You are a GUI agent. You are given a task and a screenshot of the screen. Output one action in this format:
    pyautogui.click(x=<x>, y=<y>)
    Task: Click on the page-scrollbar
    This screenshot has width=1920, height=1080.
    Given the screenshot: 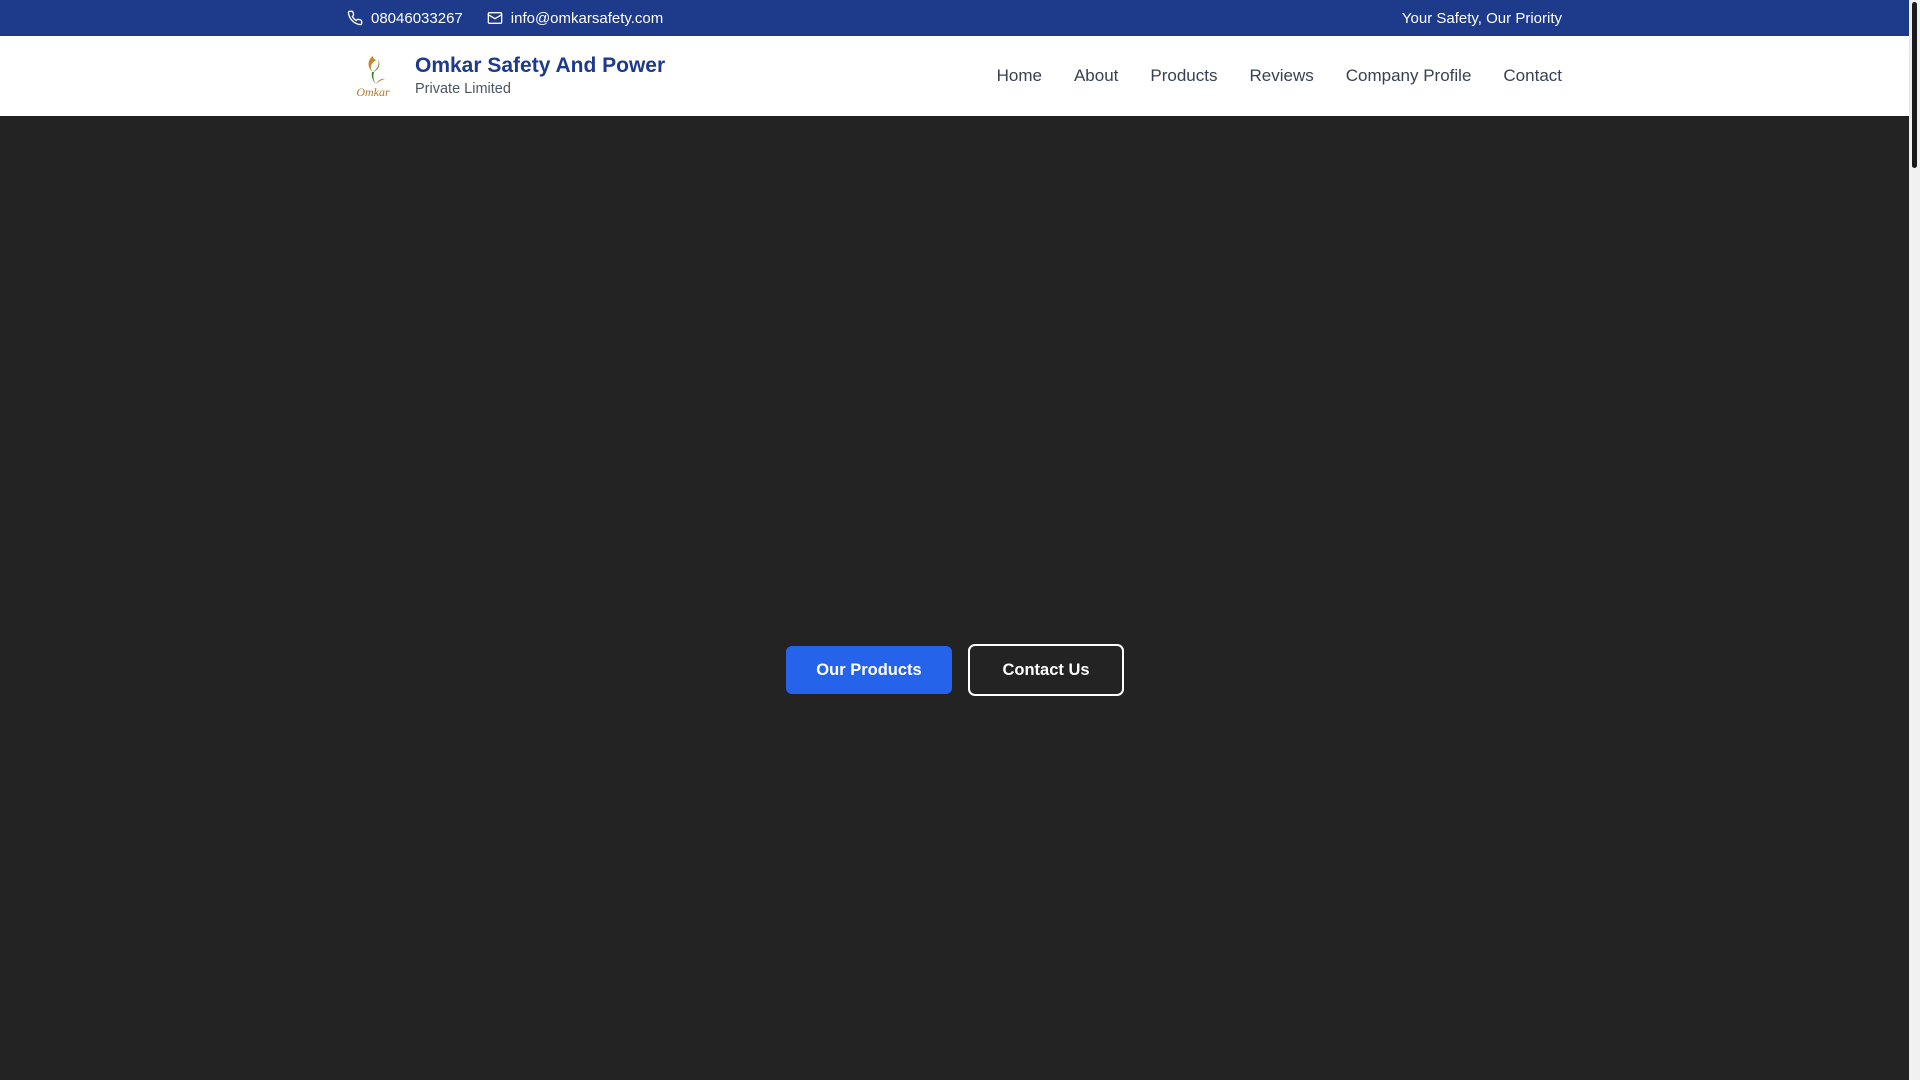 What is the action you would take?
    pyautogui.click(x=1914, y=540)
    